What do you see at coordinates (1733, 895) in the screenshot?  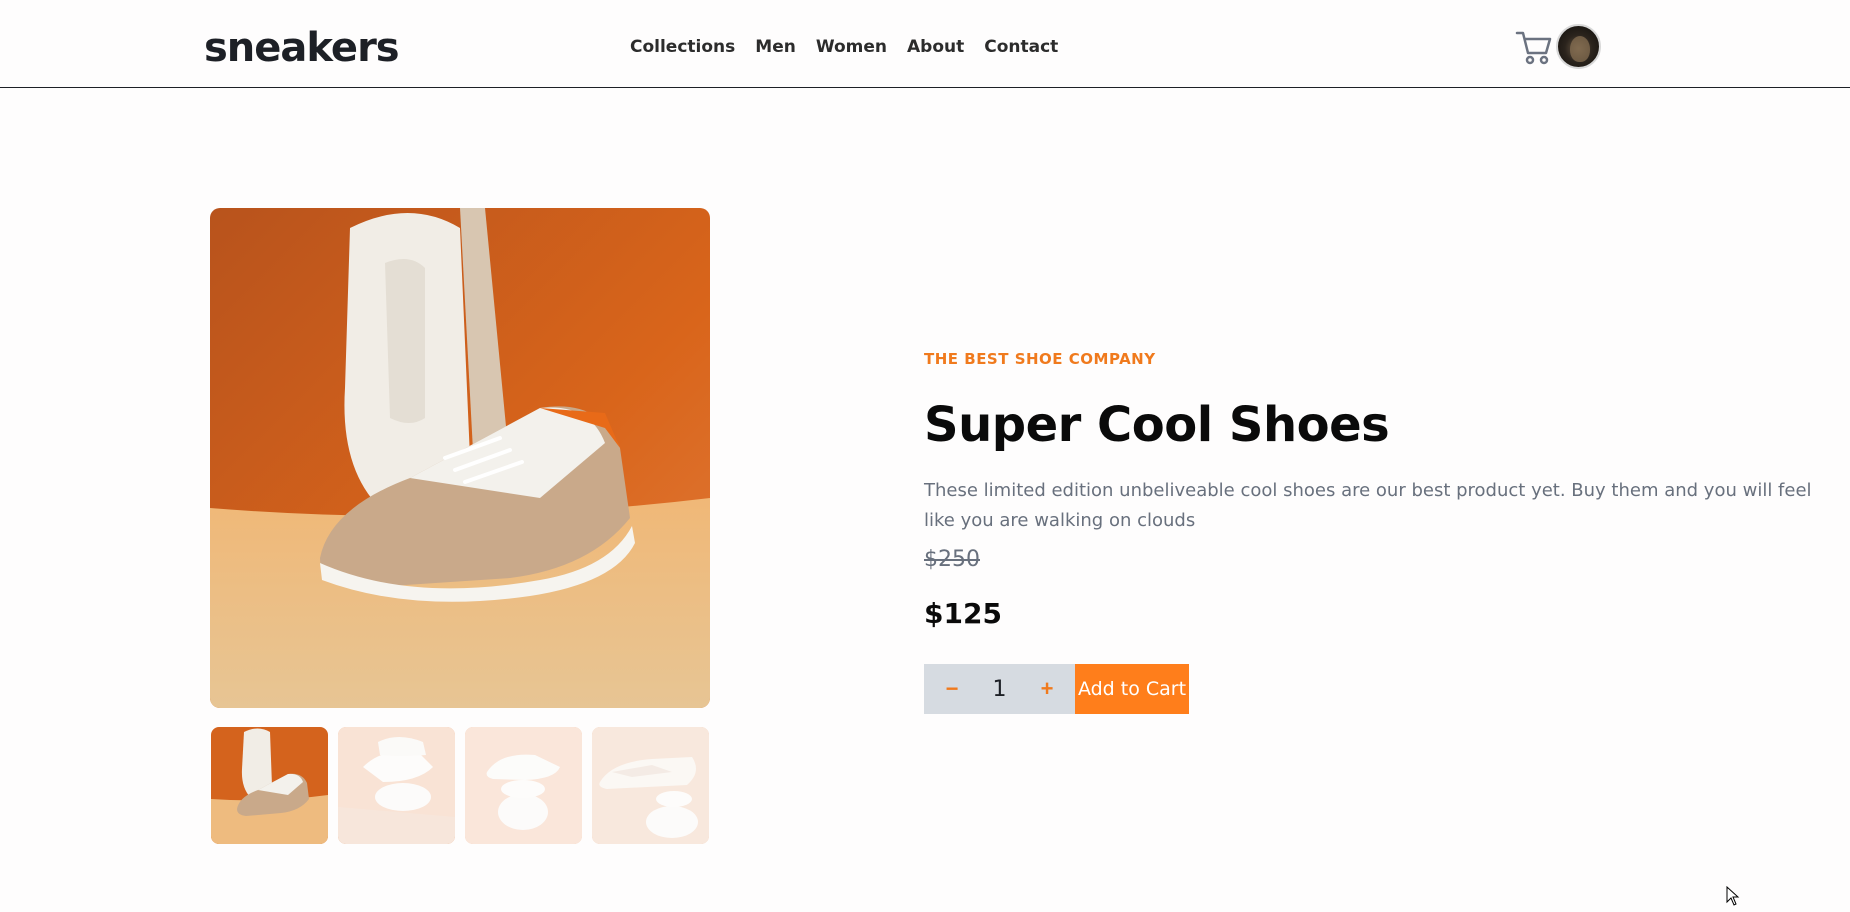 I see `mouse-cursor-icon` at bounding box center [1733, 895].